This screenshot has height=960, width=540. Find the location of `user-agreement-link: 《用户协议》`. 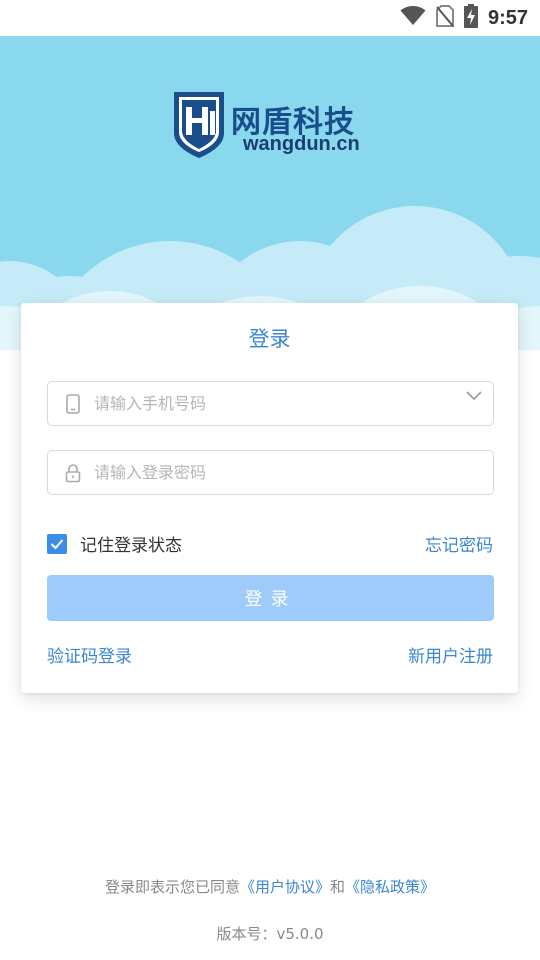

user-agreement-link: 《用户协议》 is located at coordinates (285, 887).